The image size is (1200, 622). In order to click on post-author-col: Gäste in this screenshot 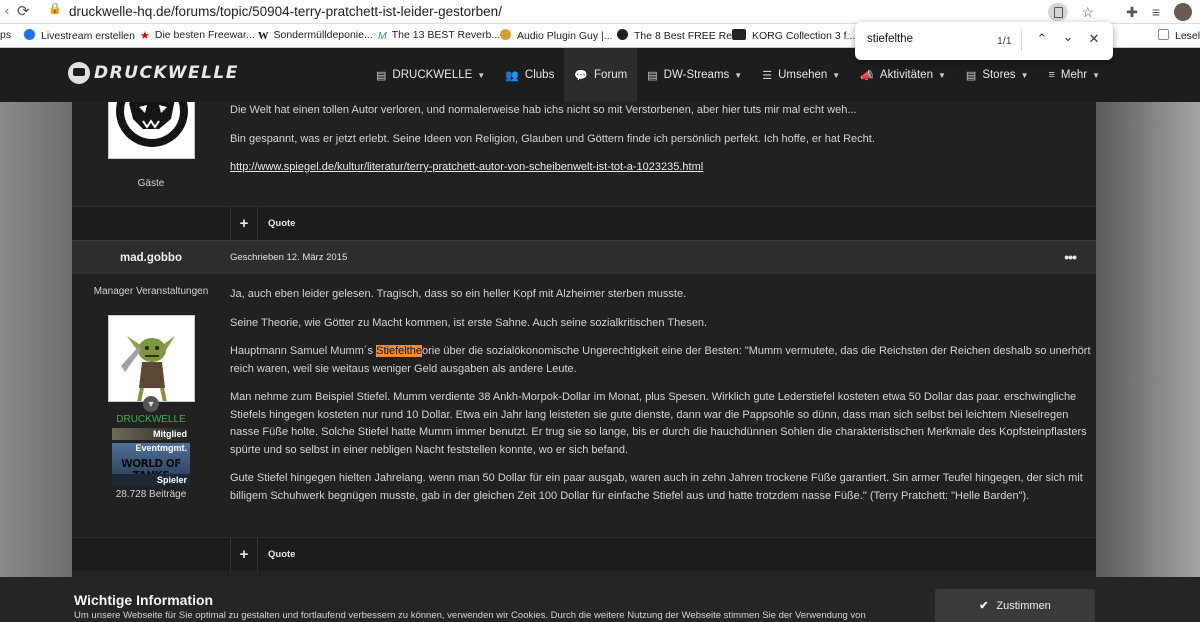, I will do `click(151, 154)`.